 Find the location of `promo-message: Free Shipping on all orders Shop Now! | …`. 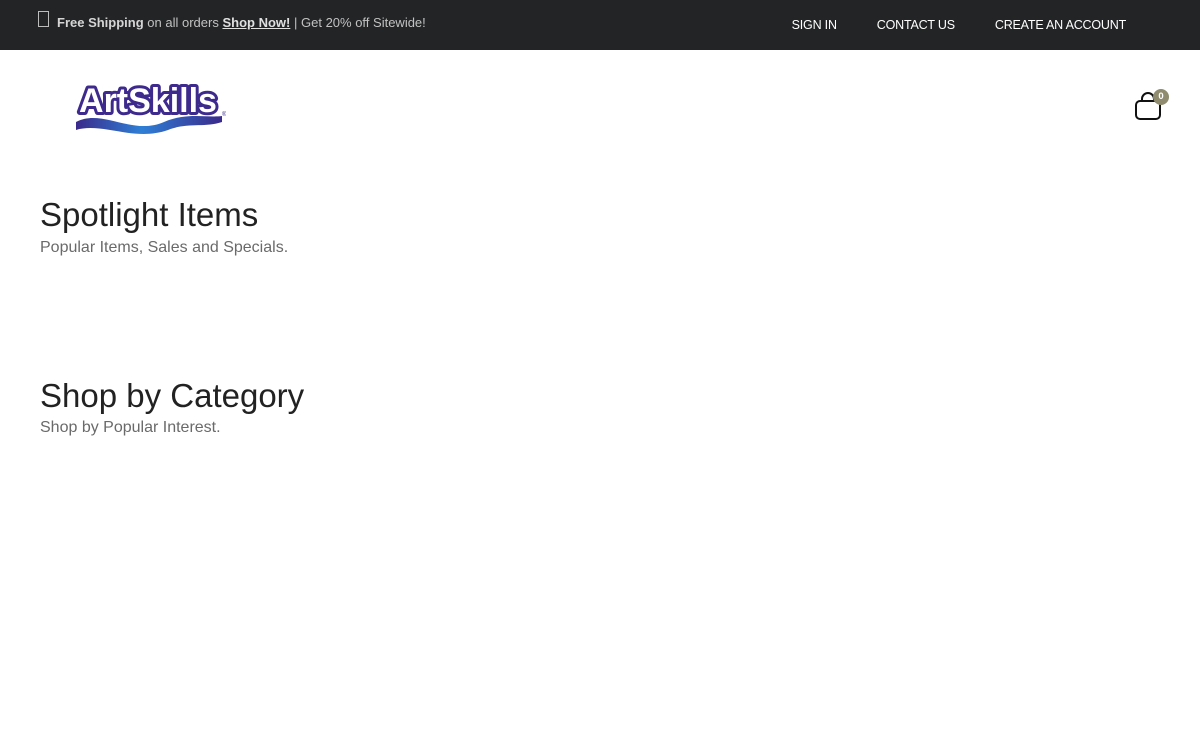

promo-message: Free Shipping on all orders Shop Now! | … is located at coordinates (232, 22).